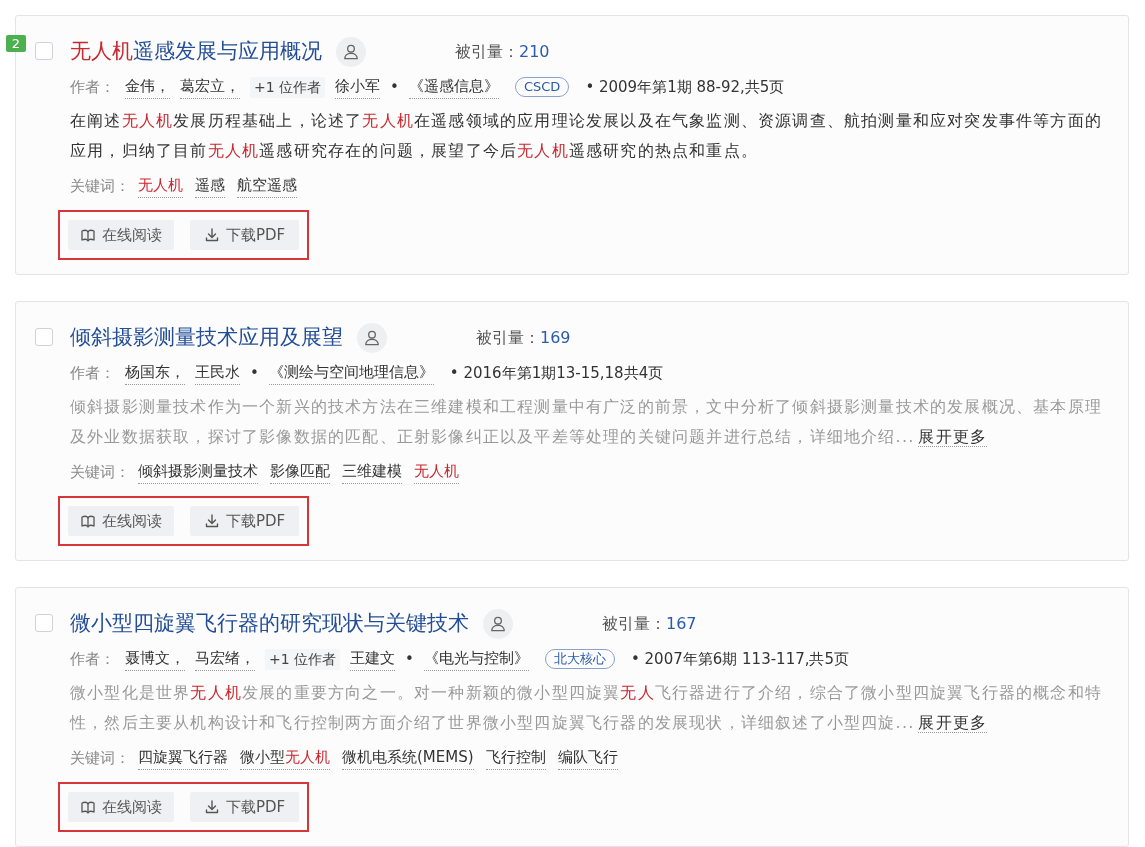 This screenshot has height=847, width=1145. I want to click on keyword-link: 四旋翼飞行器, so click(183, 758).